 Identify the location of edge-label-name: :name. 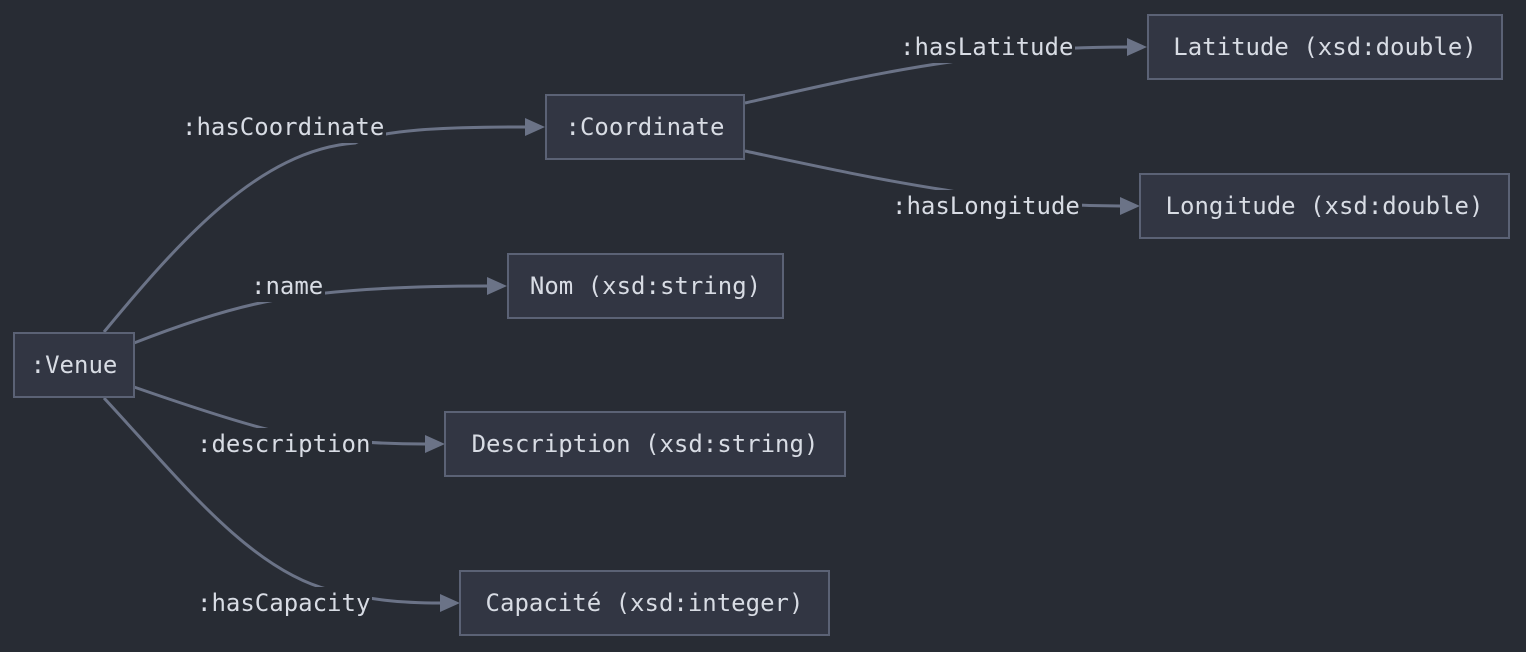
(287, 286).